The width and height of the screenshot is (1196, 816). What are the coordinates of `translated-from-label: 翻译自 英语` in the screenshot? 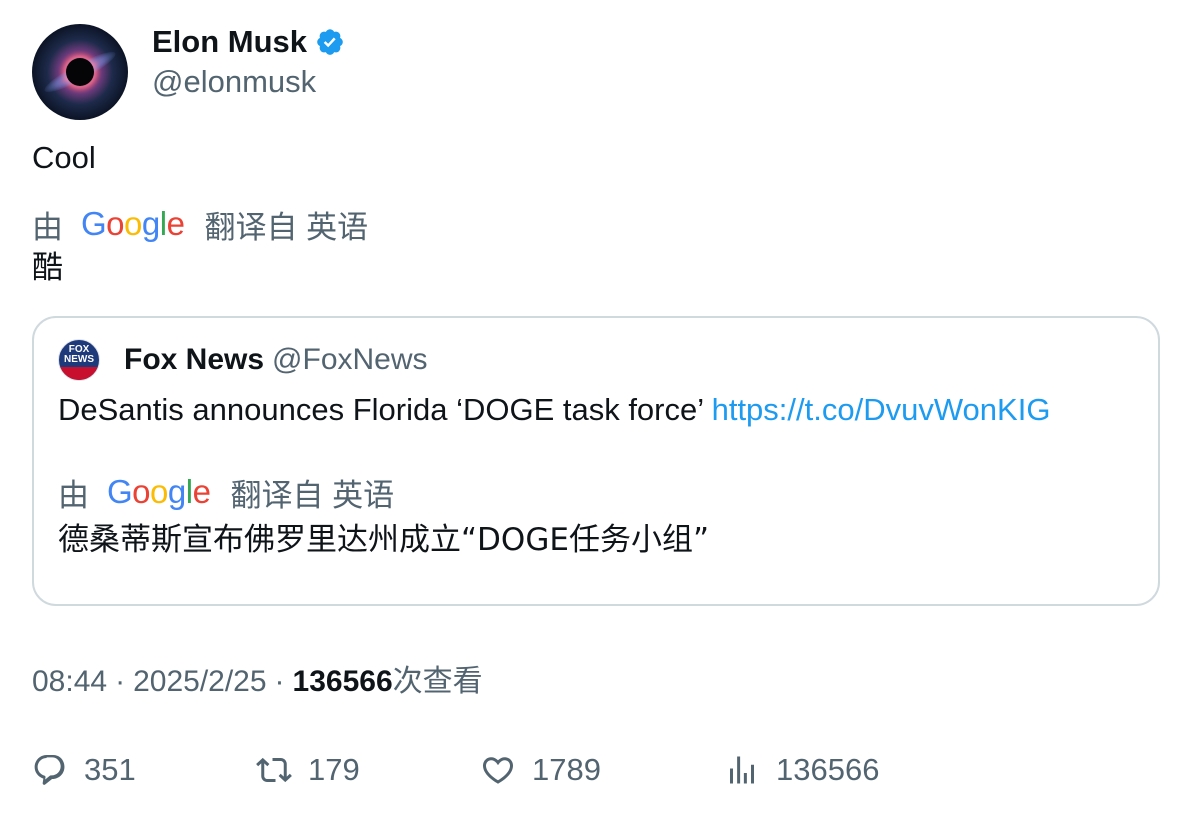 It's located at (286, 227).